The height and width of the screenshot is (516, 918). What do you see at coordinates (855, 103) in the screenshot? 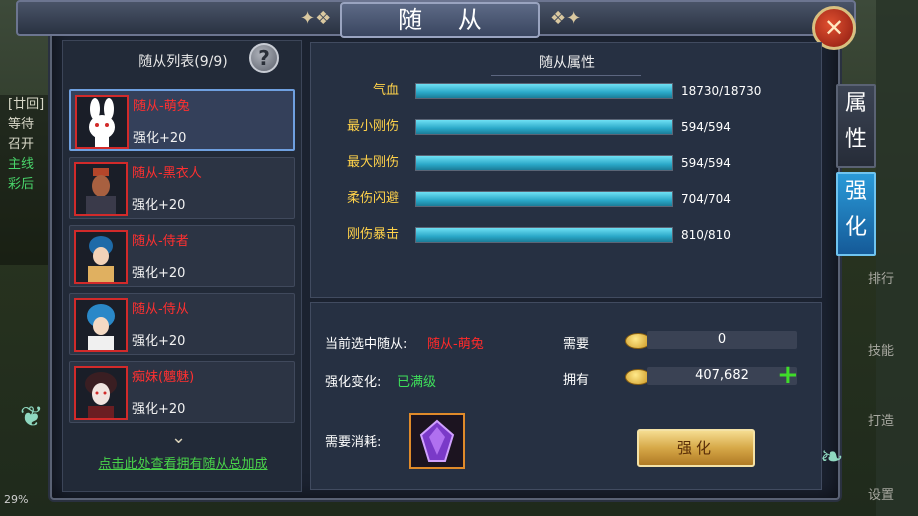
I see `tab-attributes-char: 属` at bounding box center [855, 103].